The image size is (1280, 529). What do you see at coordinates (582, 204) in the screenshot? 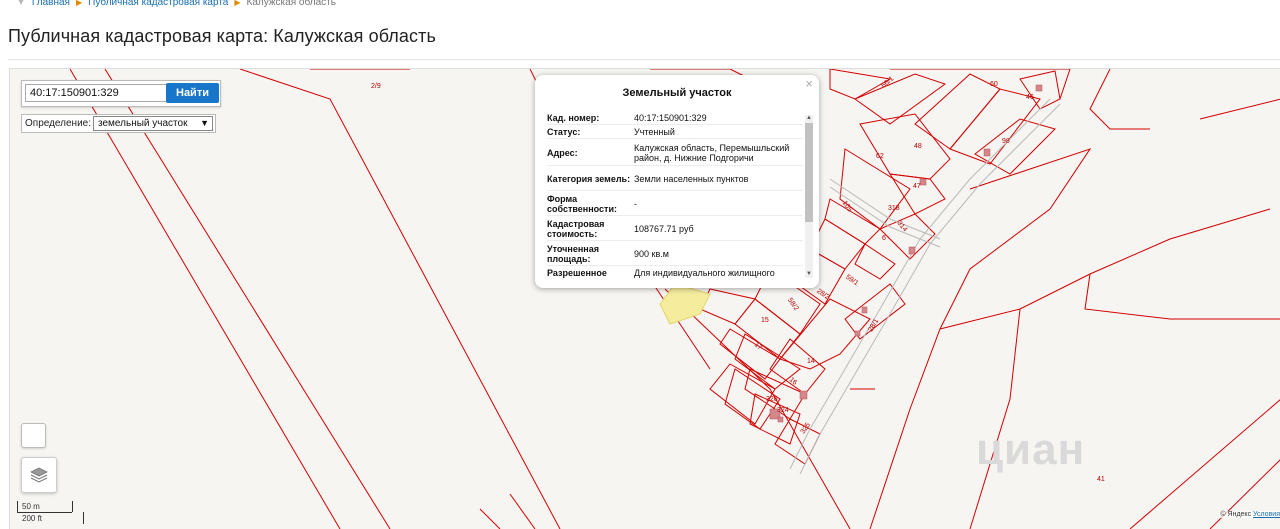
I see `attribute-key: Форма собственности:` at bounding box center [582, 204].